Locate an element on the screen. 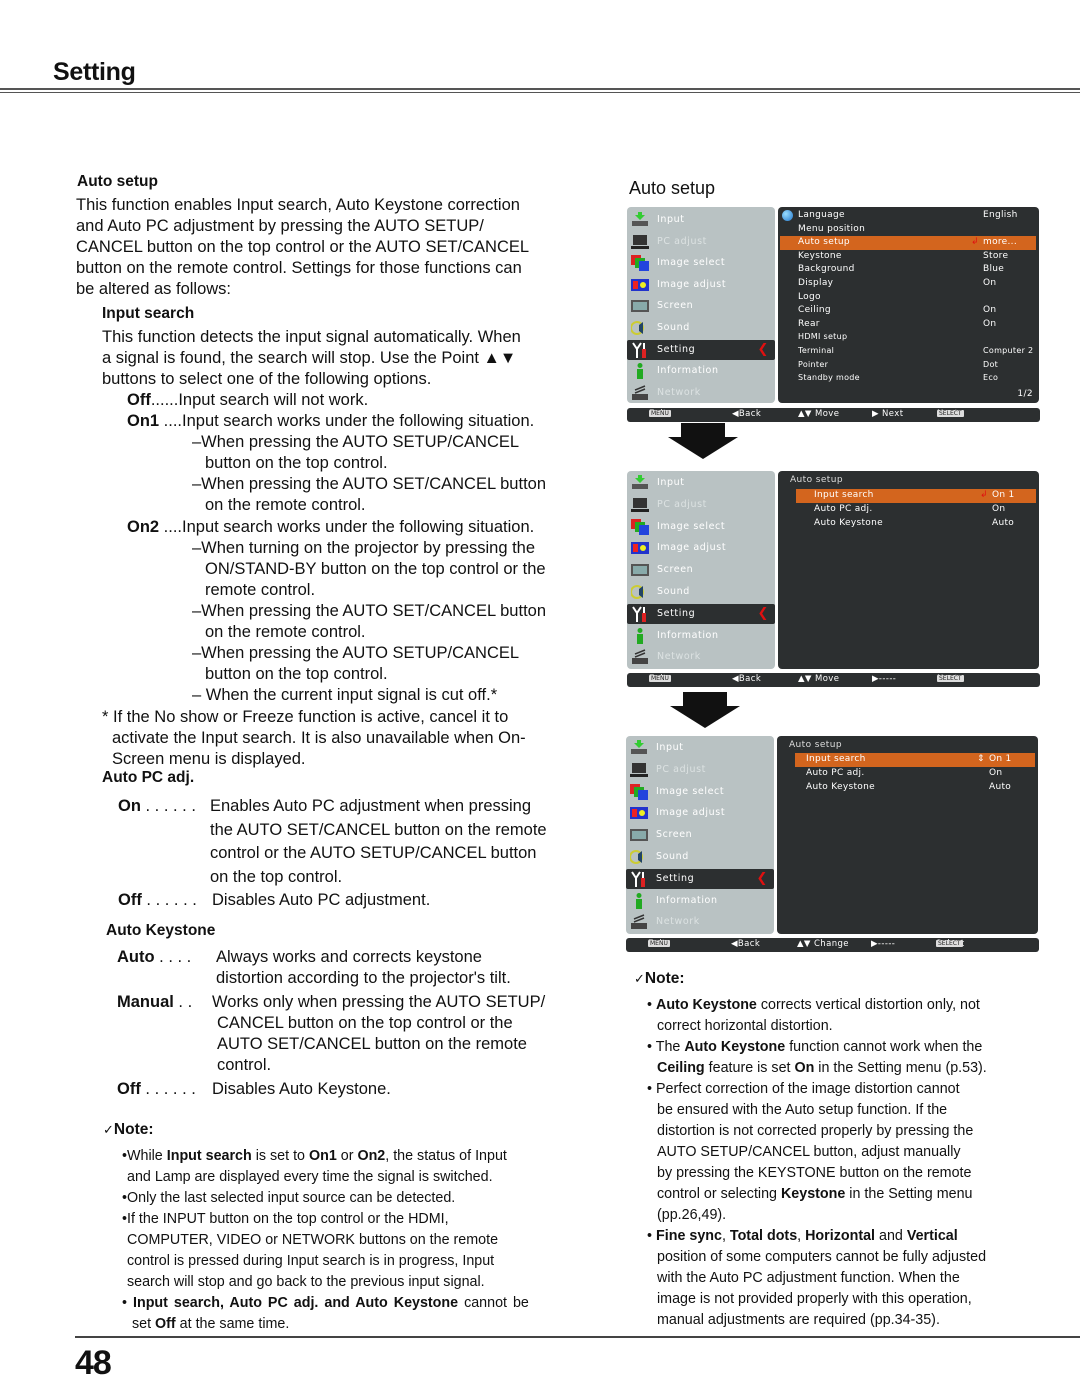 This screenshot has width=1080, height=1397. situation-item-cont: button on the top control. is located at coordinates (296, 674).